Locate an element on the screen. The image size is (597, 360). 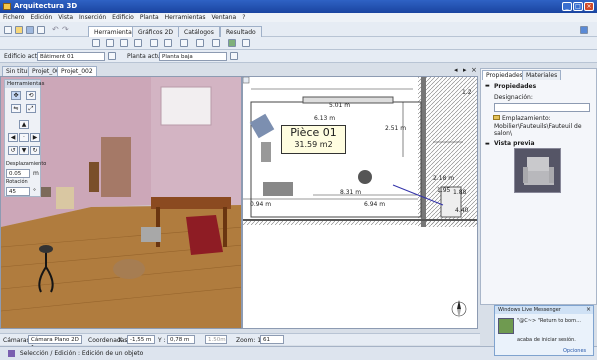
layers-icon is located at coordinates (200, 43).